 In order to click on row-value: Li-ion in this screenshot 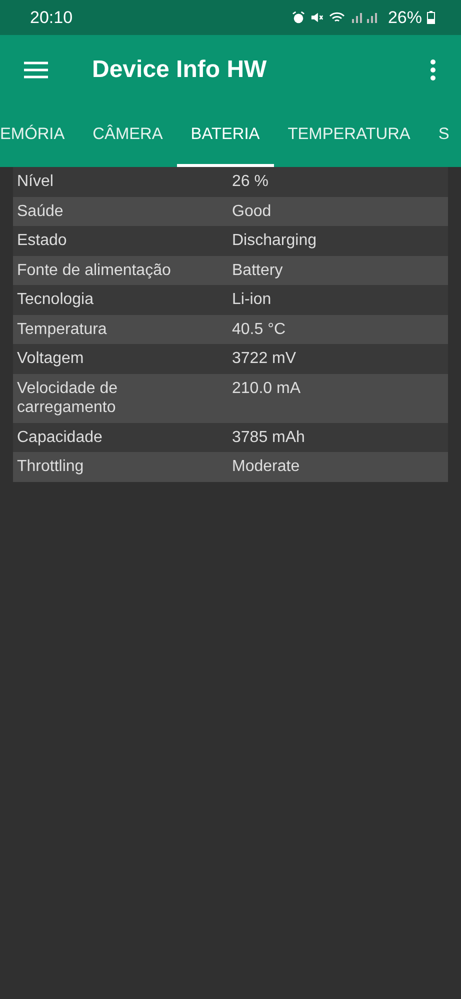, I will do `click(252, 300)`.